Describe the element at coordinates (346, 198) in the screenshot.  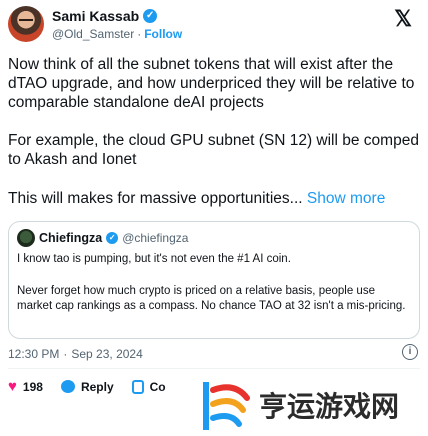
I see `show-more-link: Show more` at that location.